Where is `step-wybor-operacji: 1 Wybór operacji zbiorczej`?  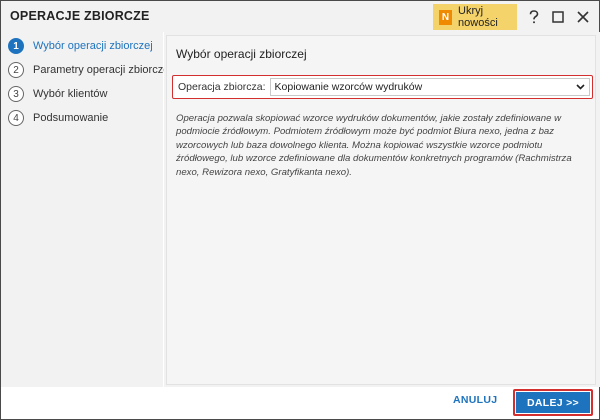
step-wybor-operacji: 1 Wybór operacji zbiorczej is located at coordinates (80, 46).